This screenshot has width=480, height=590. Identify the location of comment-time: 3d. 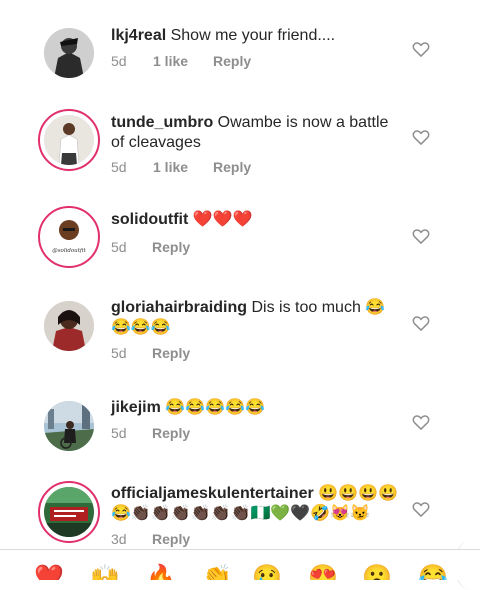
(119, 539).